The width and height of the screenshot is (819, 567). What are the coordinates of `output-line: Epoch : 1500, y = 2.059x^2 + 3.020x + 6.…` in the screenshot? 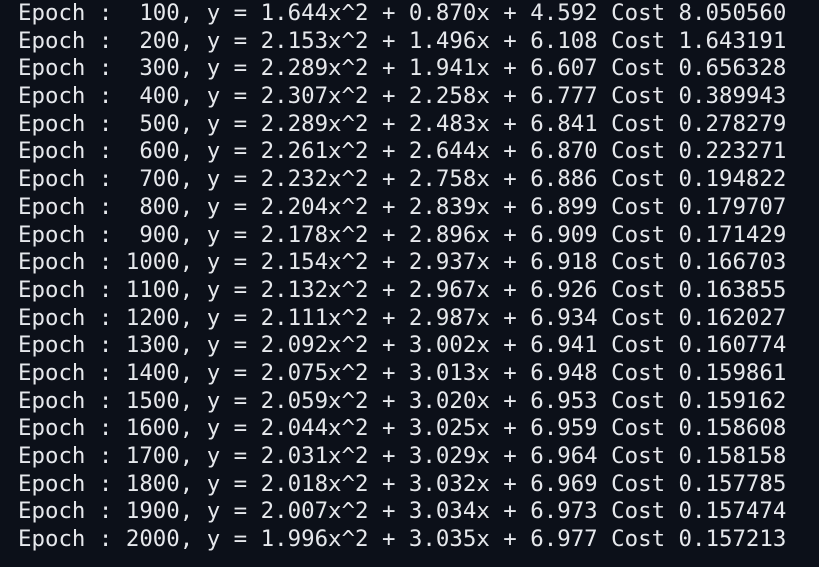 It's located at (402, 400).